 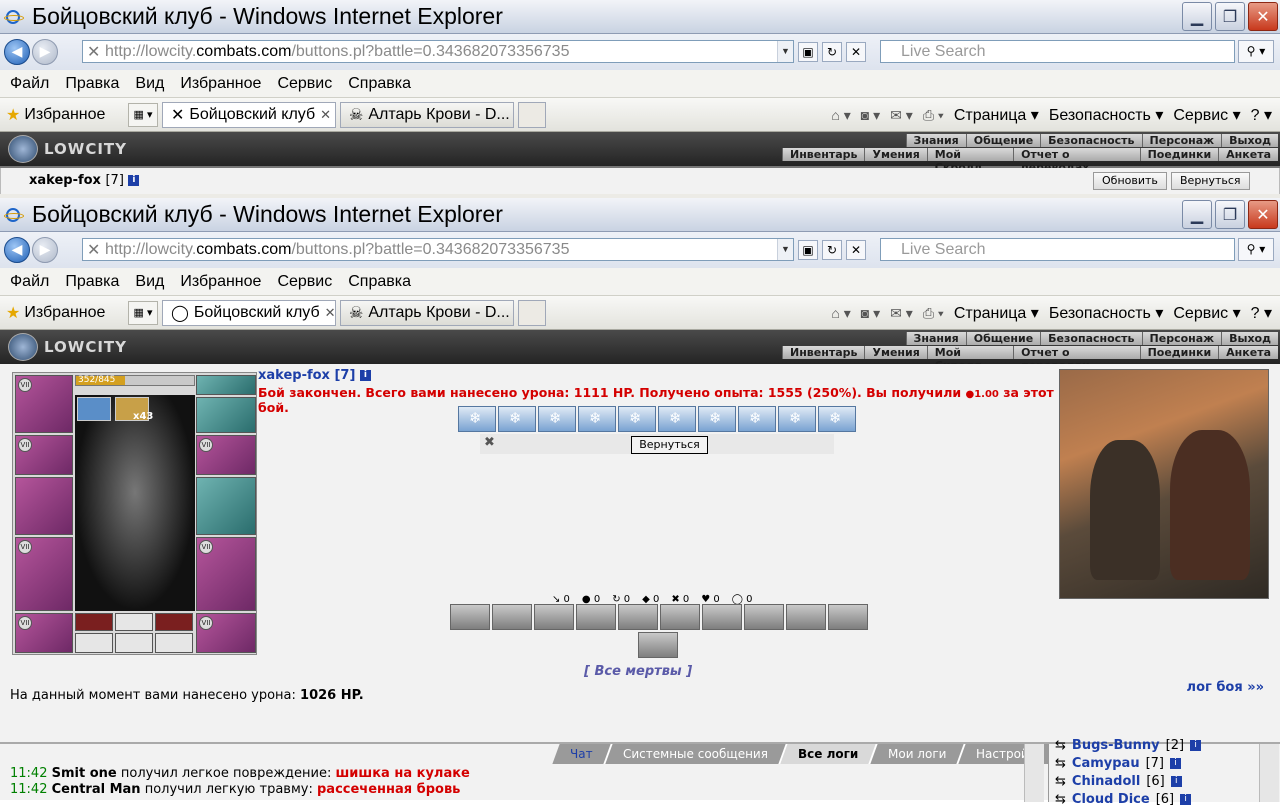 What do you see at coordinates (933, 313) in the screenshot?
I see `print-icon: ⎙ ▾` at bounding box center [933, 313].